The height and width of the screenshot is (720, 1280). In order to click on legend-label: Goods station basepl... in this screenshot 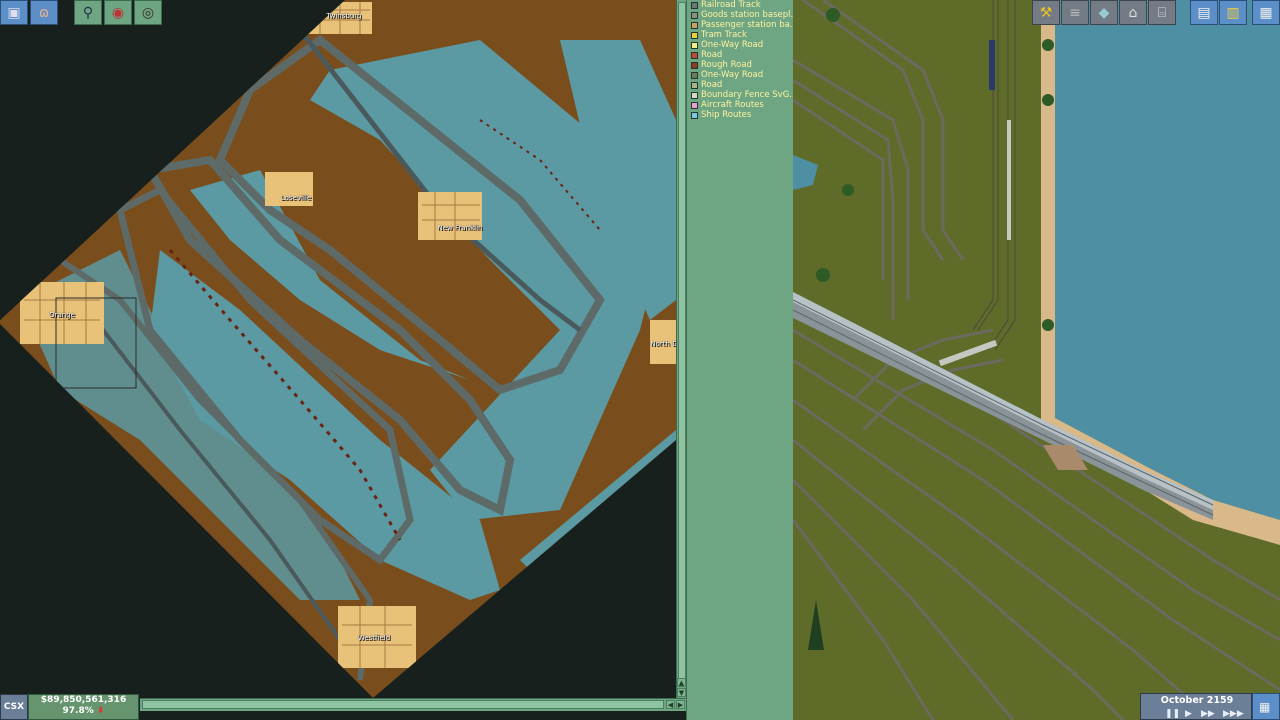, I will do `click(747, 15)`.